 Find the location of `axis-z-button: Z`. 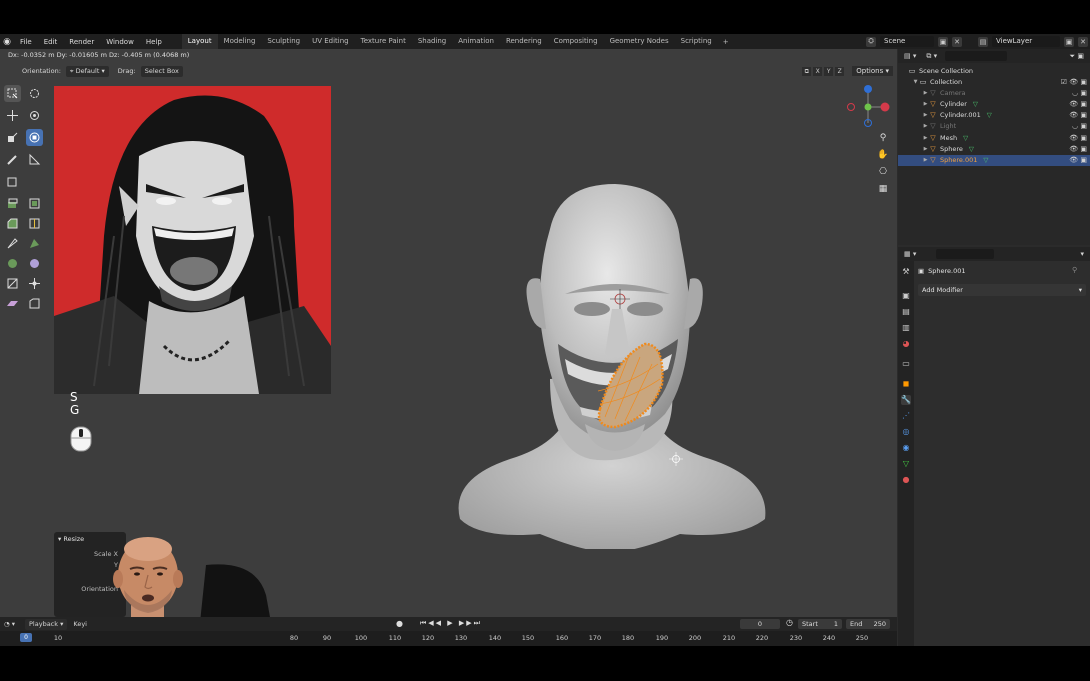

axis-z-button: Z is located at coordinates (840, 71).